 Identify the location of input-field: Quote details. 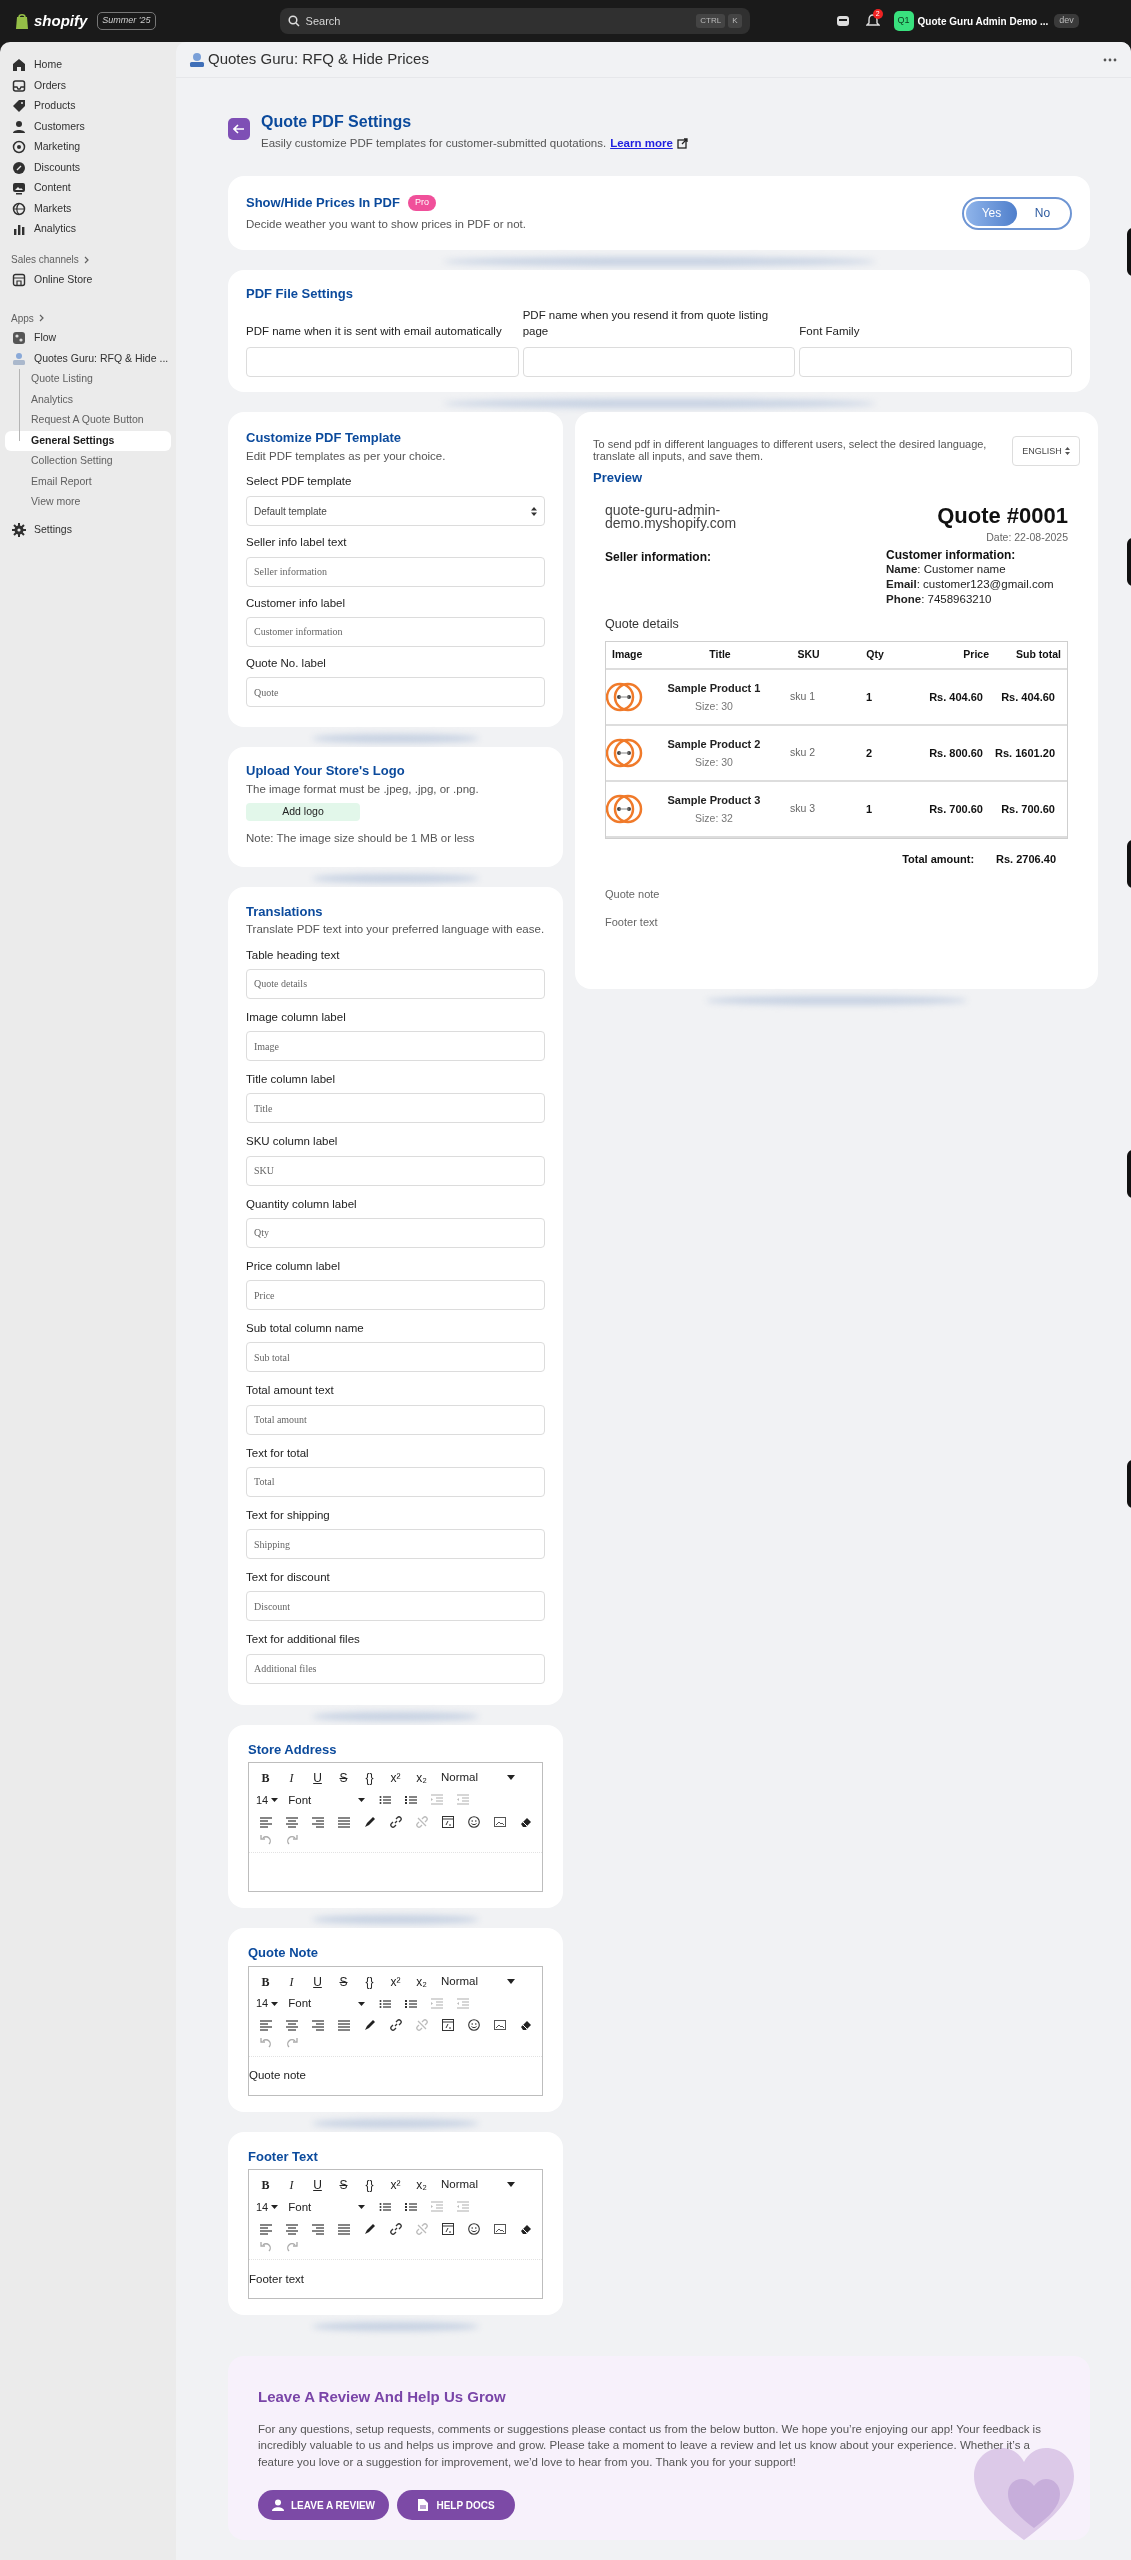
(395, 983).